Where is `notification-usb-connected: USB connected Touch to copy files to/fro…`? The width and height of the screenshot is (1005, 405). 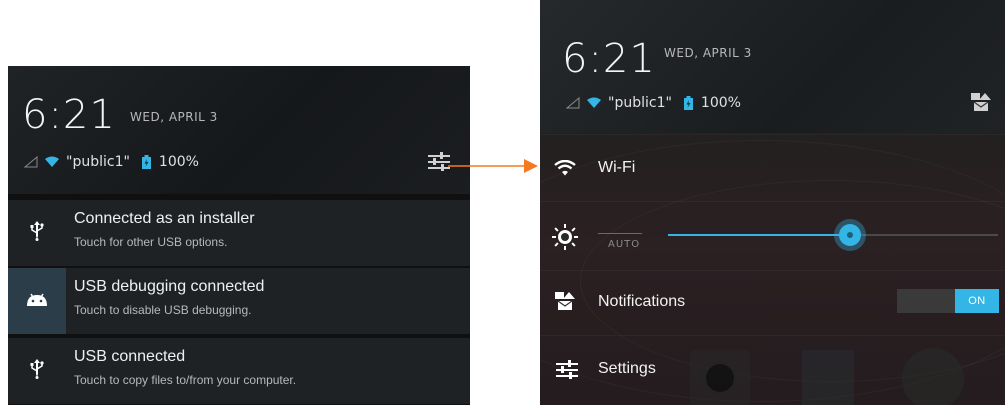 notification-usb-connected: USB connected Touch to copy files to/fro… is located at coordinates (239, 371).